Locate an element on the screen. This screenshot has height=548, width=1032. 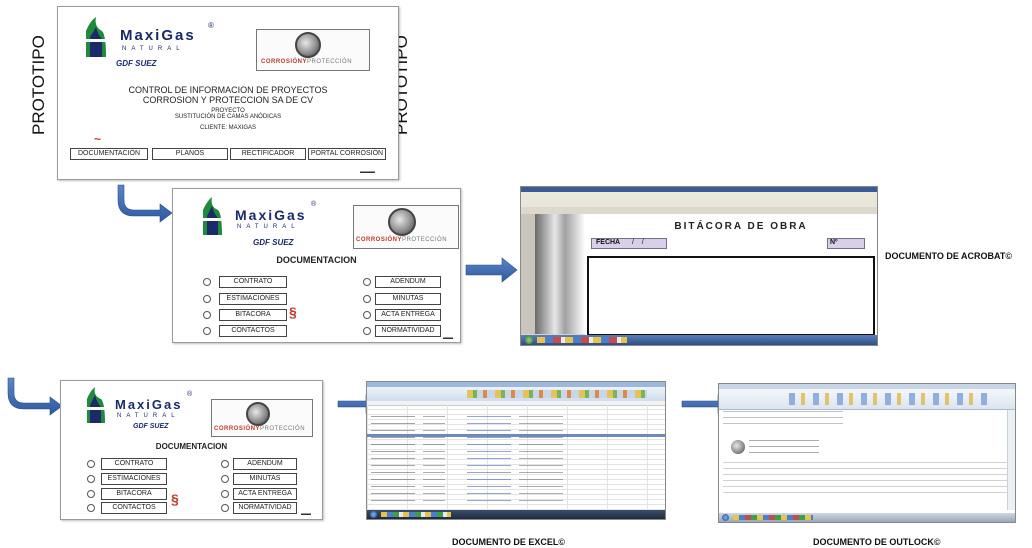
rectificador-button: RECTIFICADOR is located at coordinates (268, 154).